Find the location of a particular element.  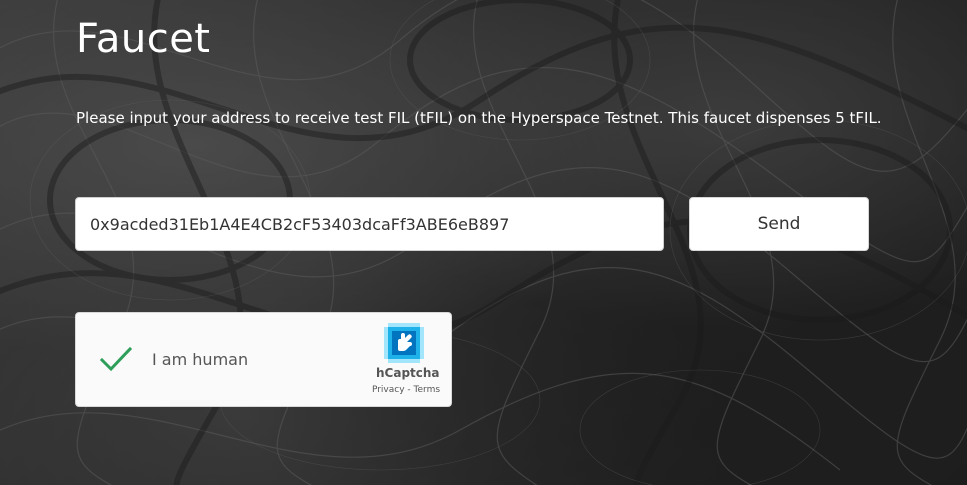

page-title: Faucet is located at coordinates (143, 39).